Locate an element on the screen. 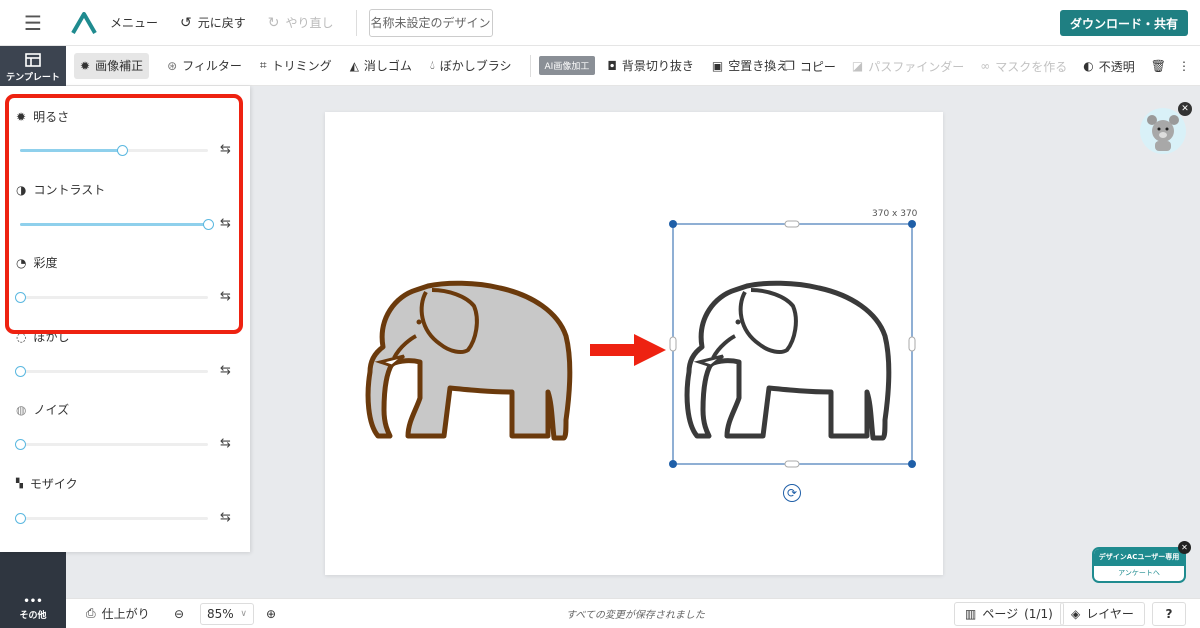 This screenshot has height=628, width=1200. sky-replace-icon: ▣ is located at coordinates (717, 65).